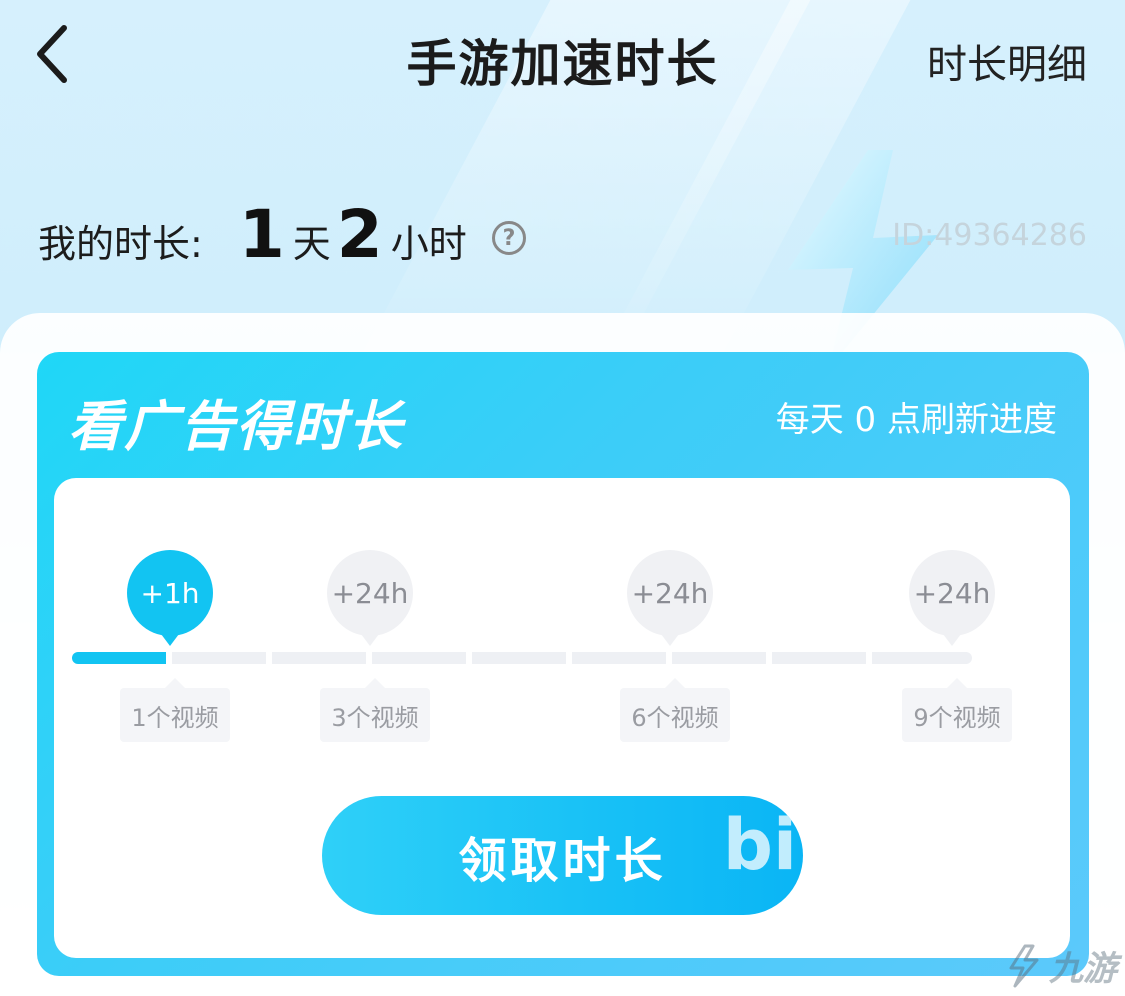 The image size is (1125, 996). Describe the element at coordinates (359, 234) in the screenshot. I see `duration-hours: 2` at that location.